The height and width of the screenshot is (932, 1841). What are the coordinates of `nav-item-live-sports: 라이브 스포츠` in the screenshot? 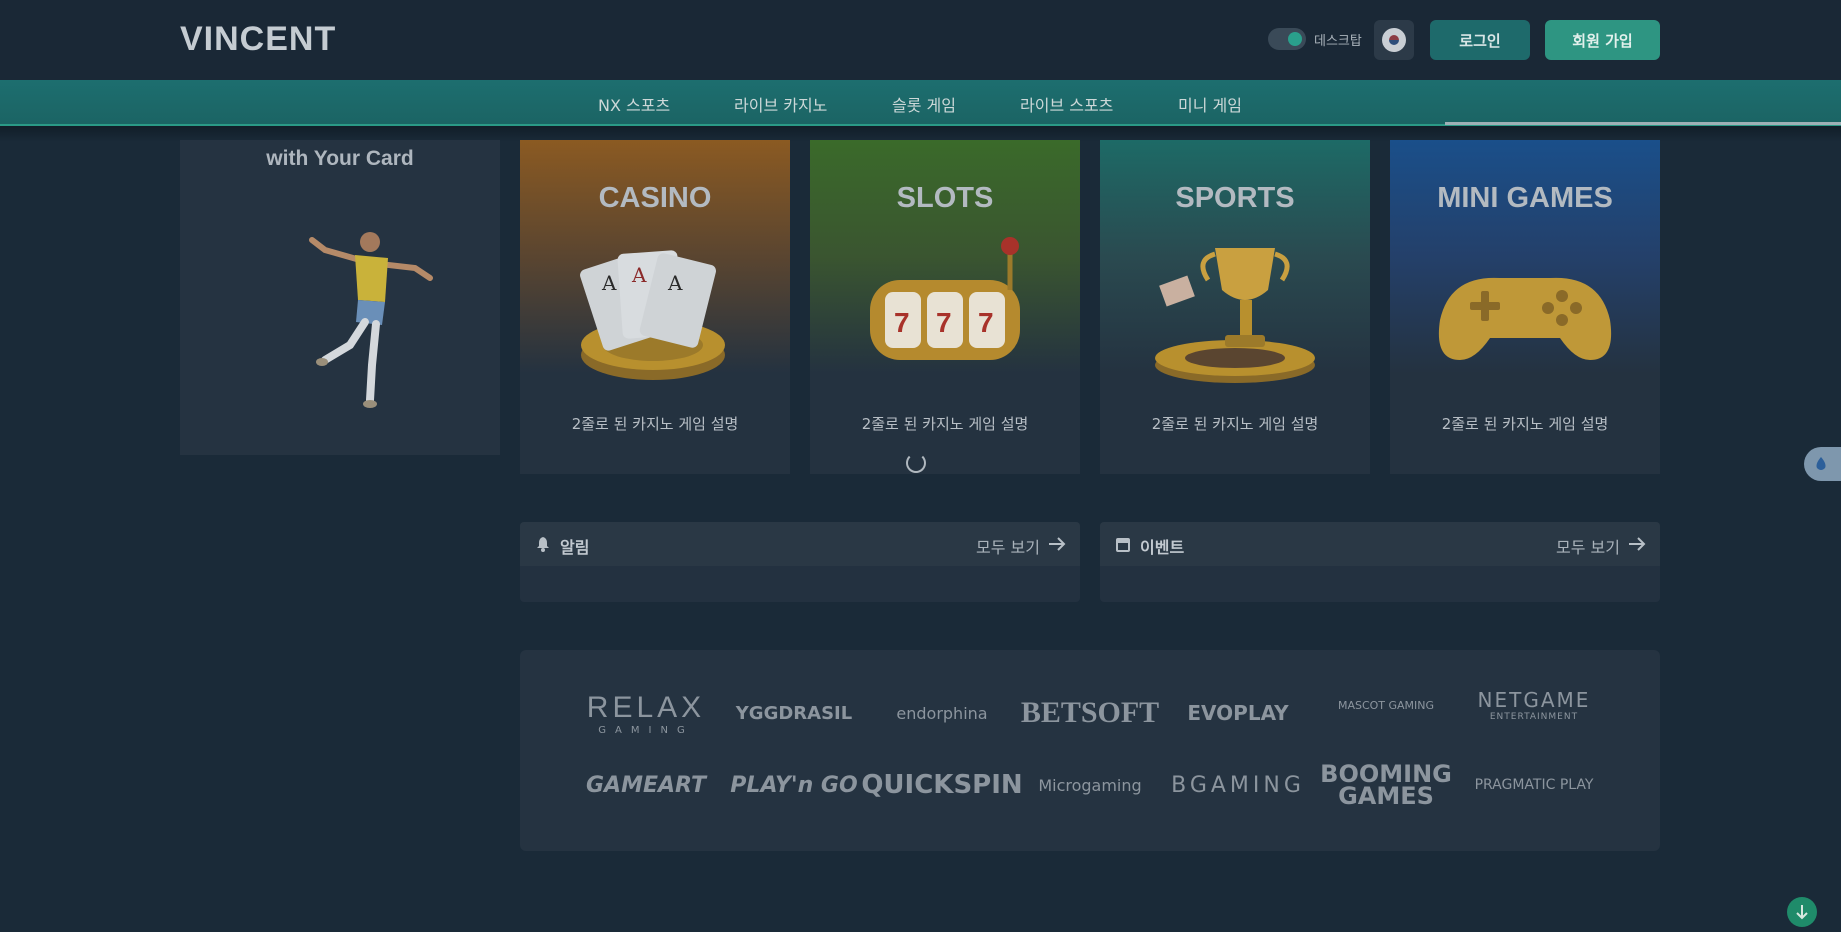 It's located at (1066, 104).